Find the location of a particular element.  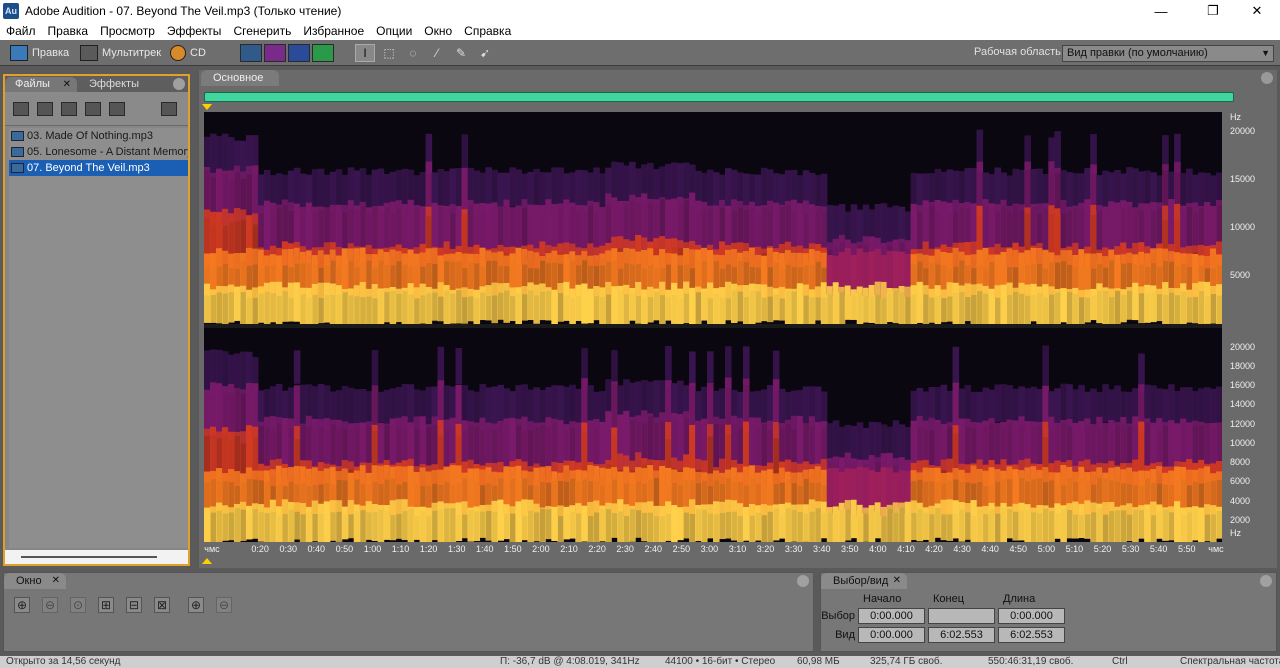

menu-options: Опции is located at coordinates (394, 31).